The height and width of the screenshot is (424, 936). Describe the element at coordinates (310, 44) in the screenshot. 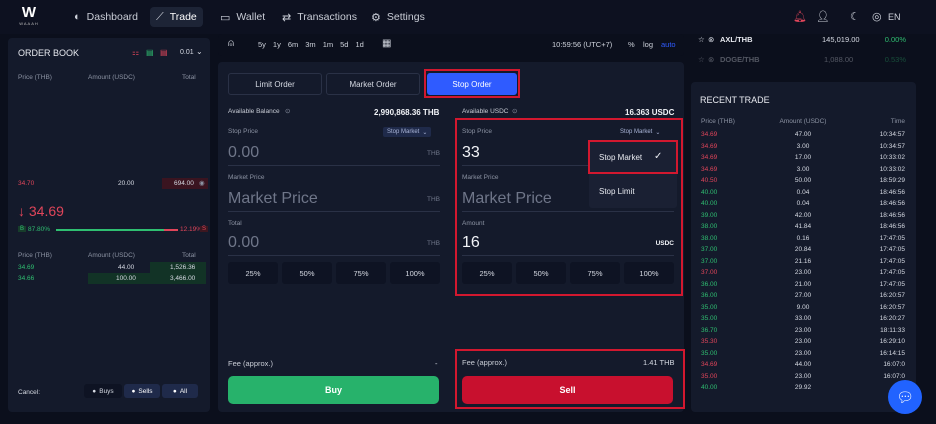

I see `range-3m: 3m` at that location.